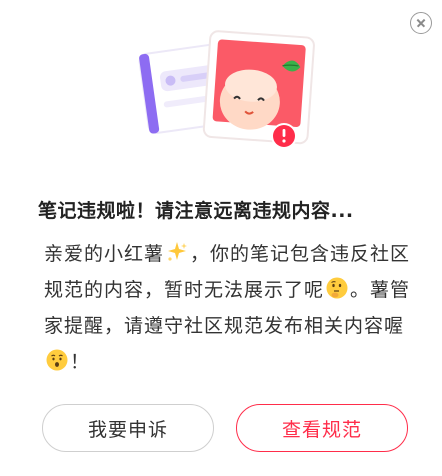  I want to click on message-part-1: 亲爱的小红薯, so click(104, 254).